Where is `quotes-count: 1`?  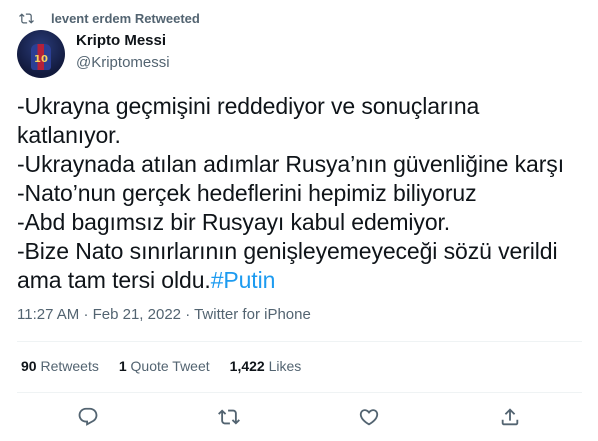
quotes-count: 1 is located at coordinates (122, 366).